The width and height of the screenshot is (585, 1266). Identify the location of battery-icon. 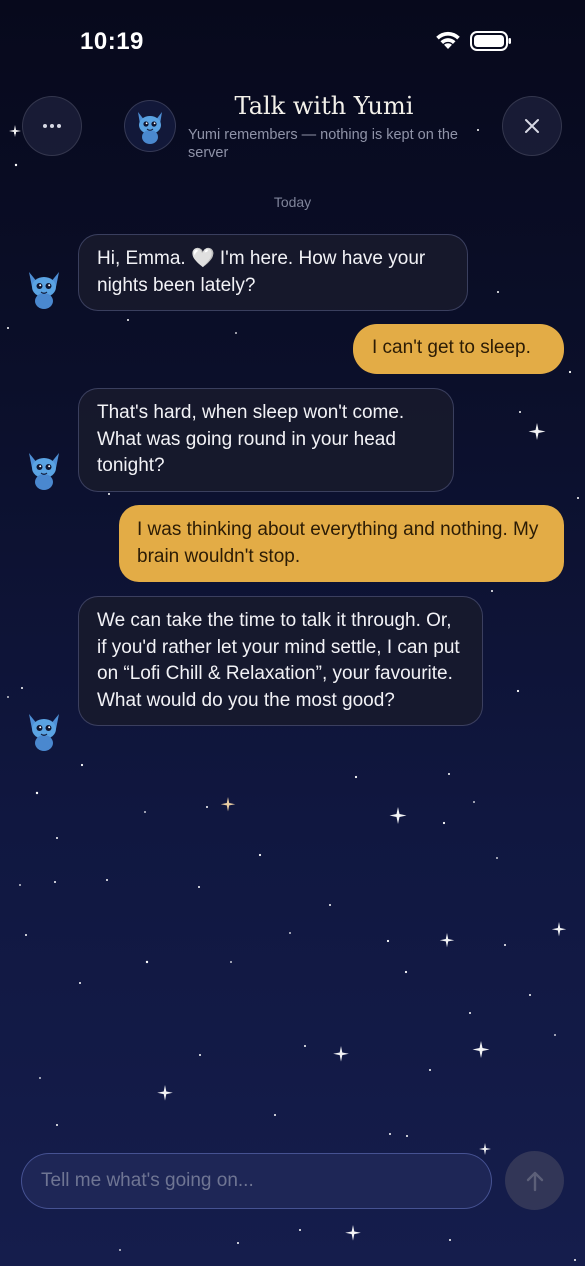
(490, 41).